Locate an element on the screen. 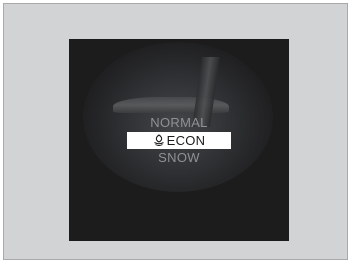 The height and width of the screenshot is (265, 353). mode-item-econ-label: ECON is located at coordinates (186, 140).